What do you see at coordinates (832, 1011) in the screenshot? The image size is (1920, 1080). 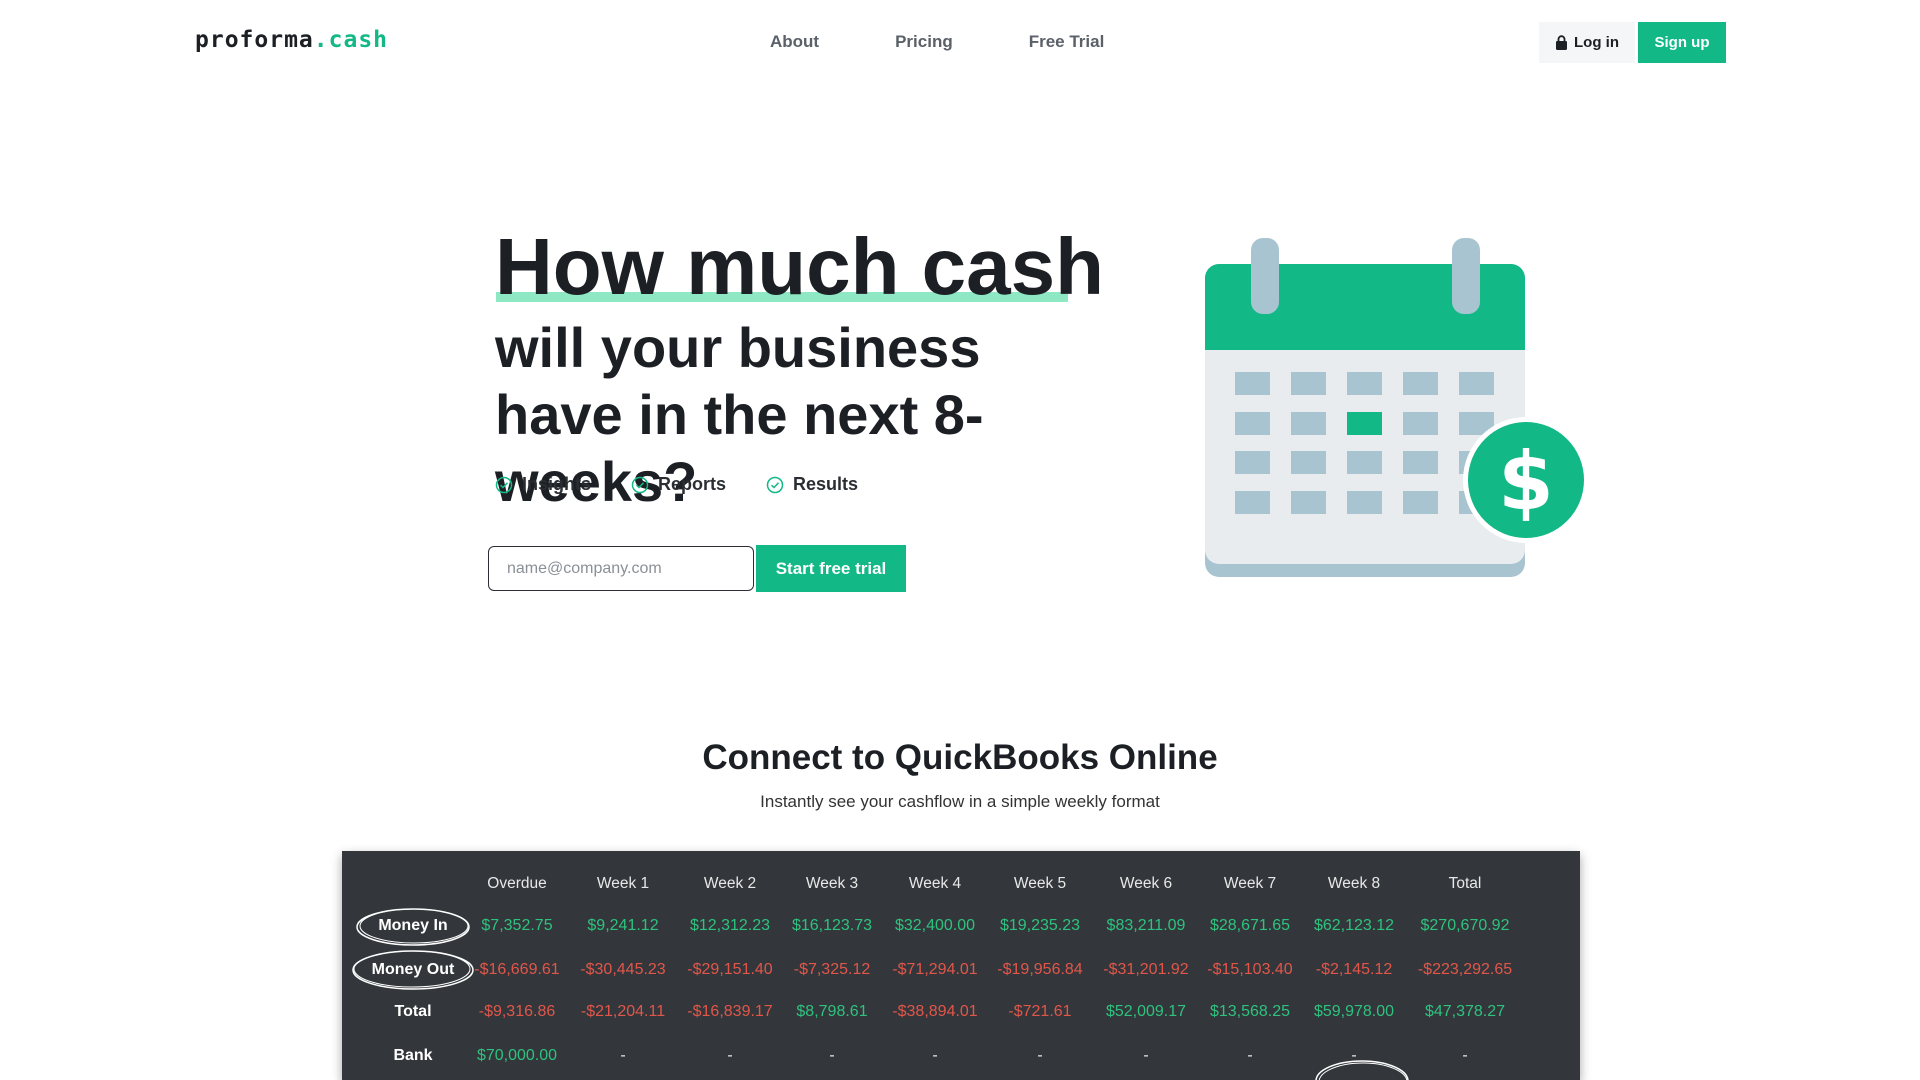 I see `table-cell: $8,798.61` at bounding box center [832, 1011].